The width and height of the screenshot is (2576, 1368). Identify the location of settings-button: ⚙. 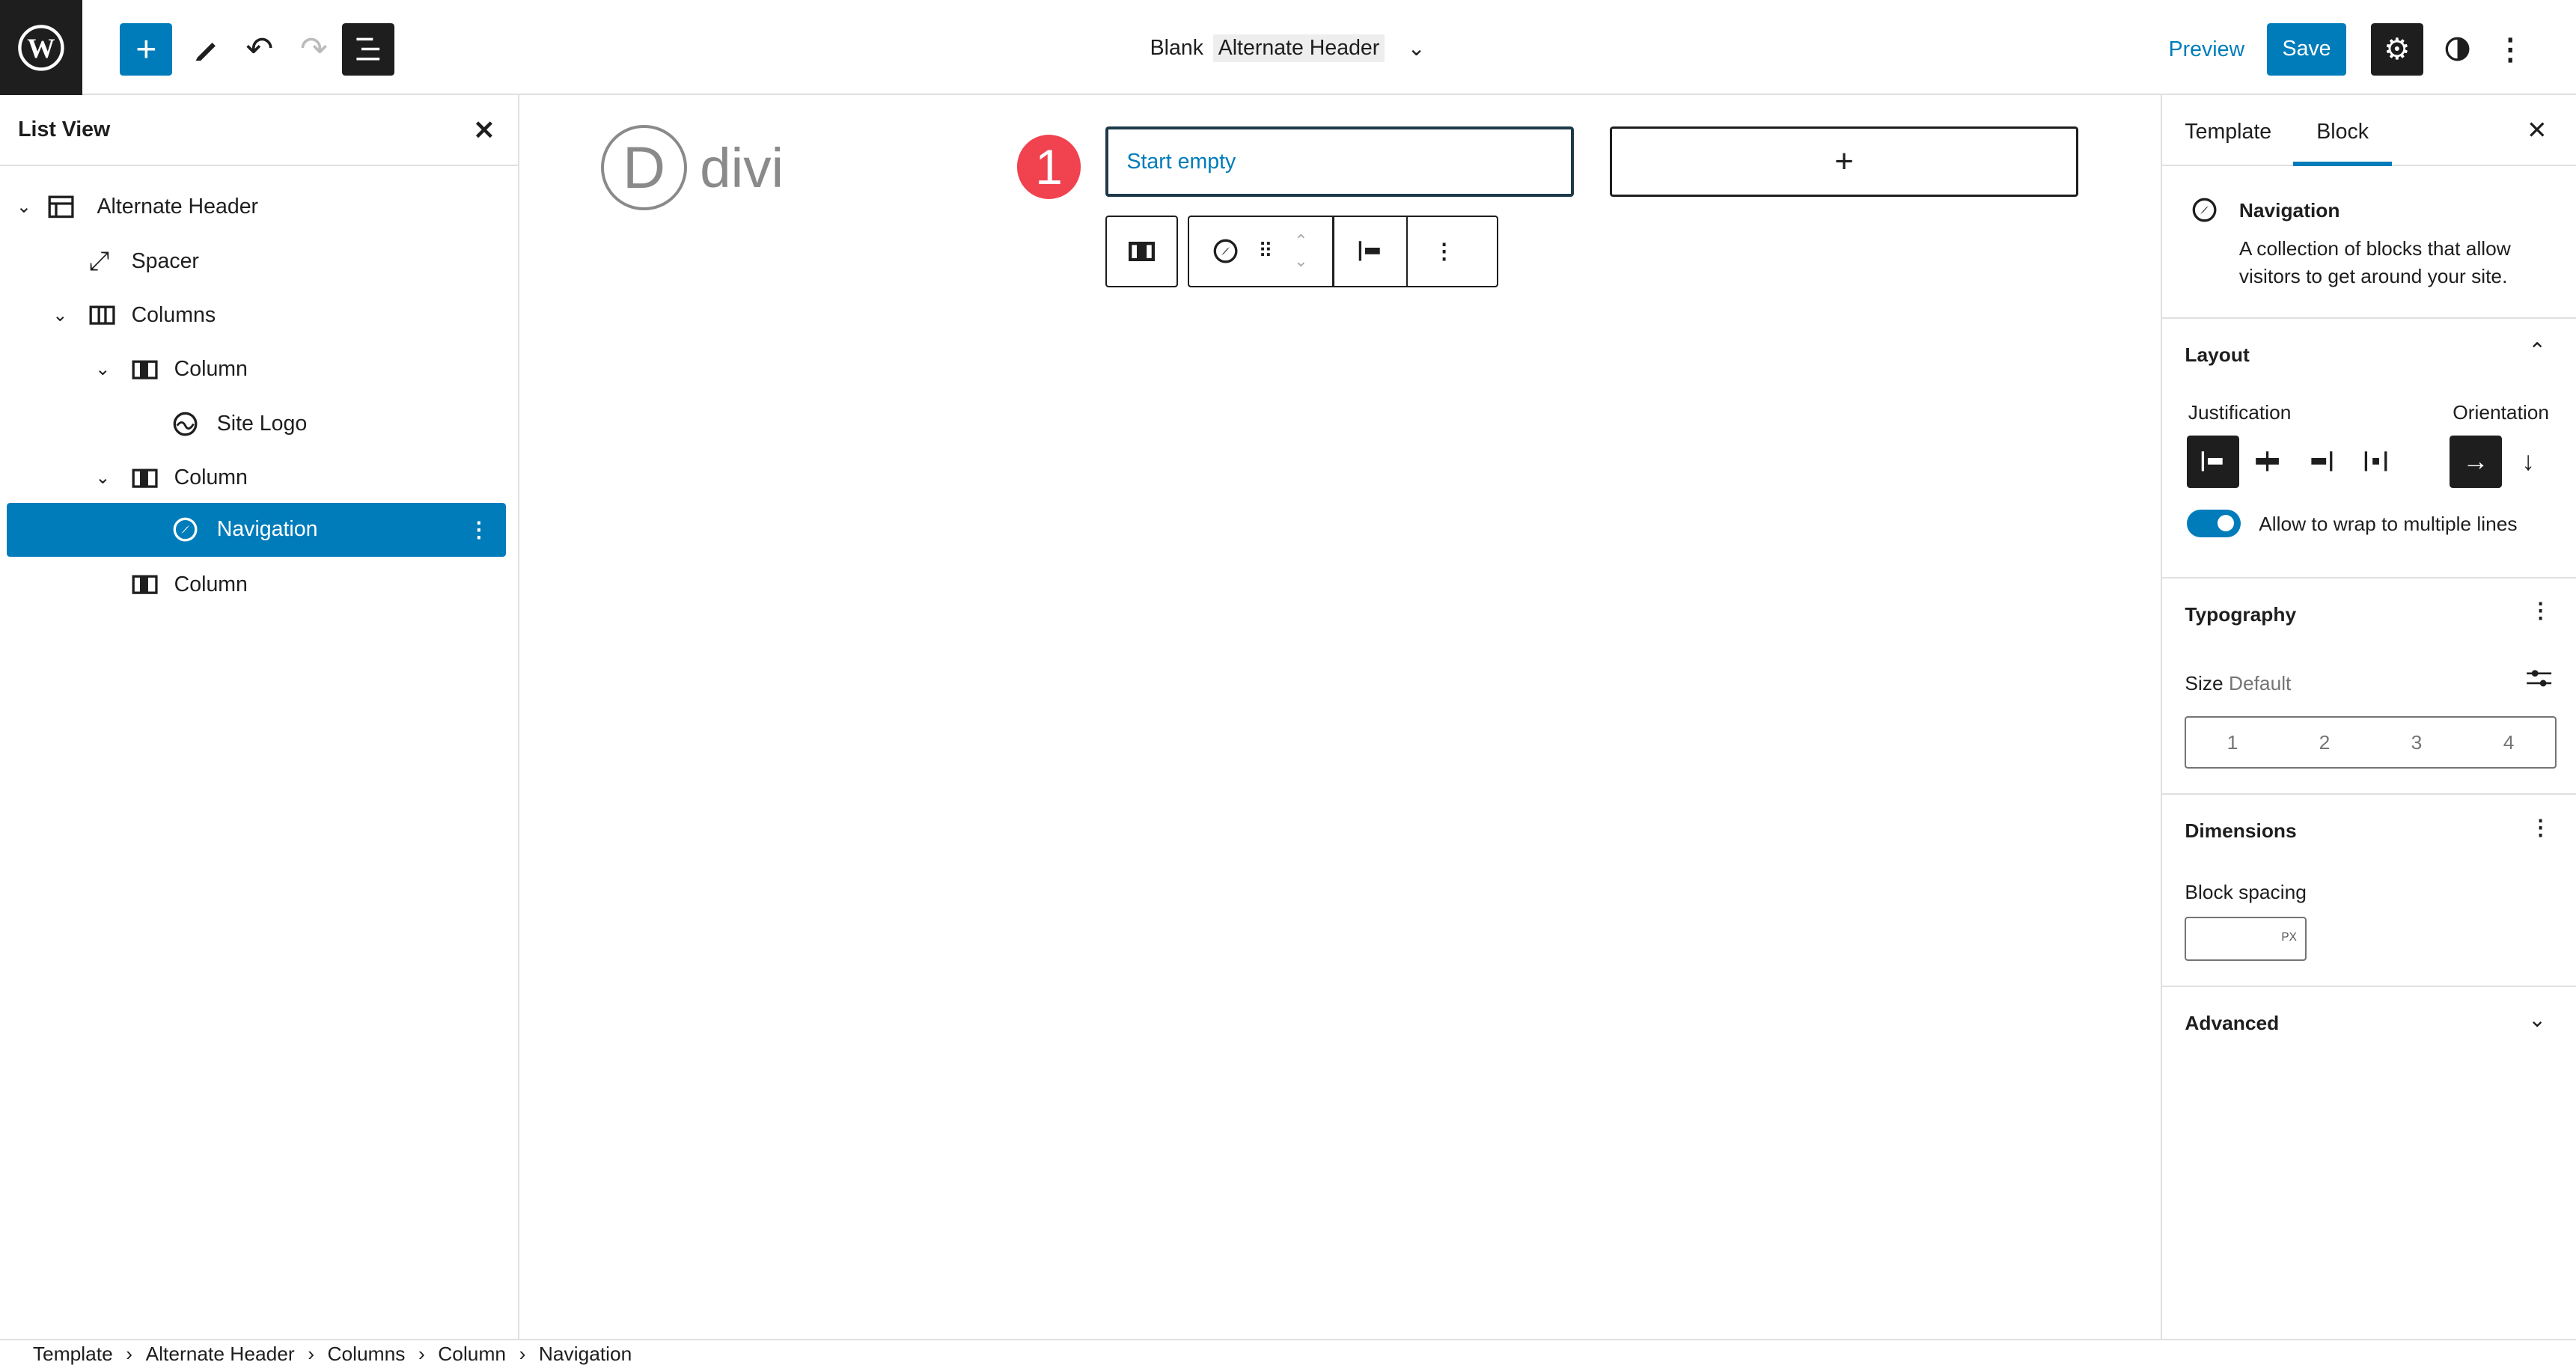
(2396, 49).